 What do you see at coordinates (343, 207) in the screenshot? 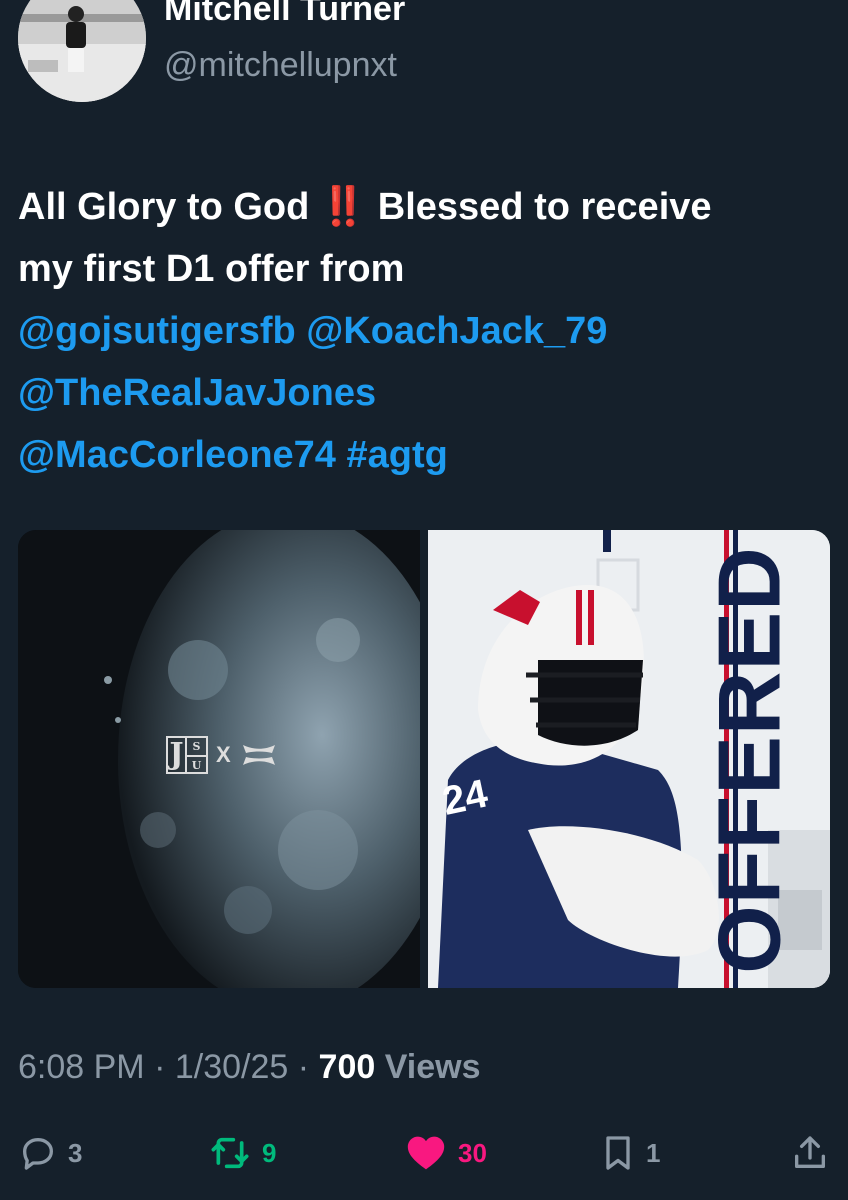
I see `double-exclamation-emoji: ‼️` at bounding box center [343, 207].